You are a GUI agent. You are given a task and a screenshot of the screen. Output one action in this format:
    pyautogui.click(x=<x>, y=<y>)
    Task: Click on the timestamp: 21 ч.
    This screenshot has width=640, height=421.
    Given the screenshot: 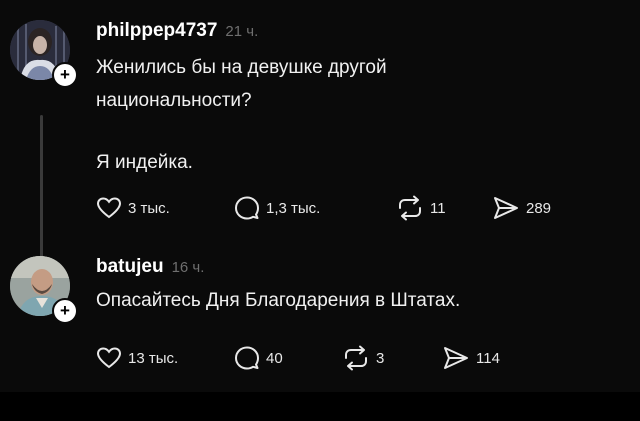 What is the action you would take?
    pyautogui.click(x=242, y=31)
    